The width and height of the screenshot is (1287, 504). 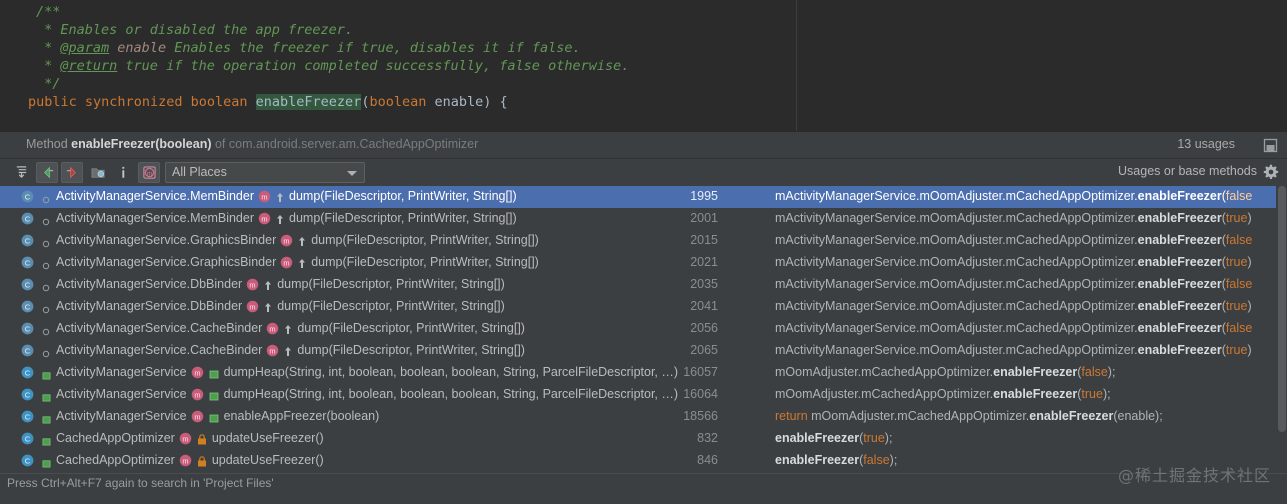 What do you see at coordinates (1092, 394) in the screenshot?
I see `code-token: true` at bounding box center [1092, 394].